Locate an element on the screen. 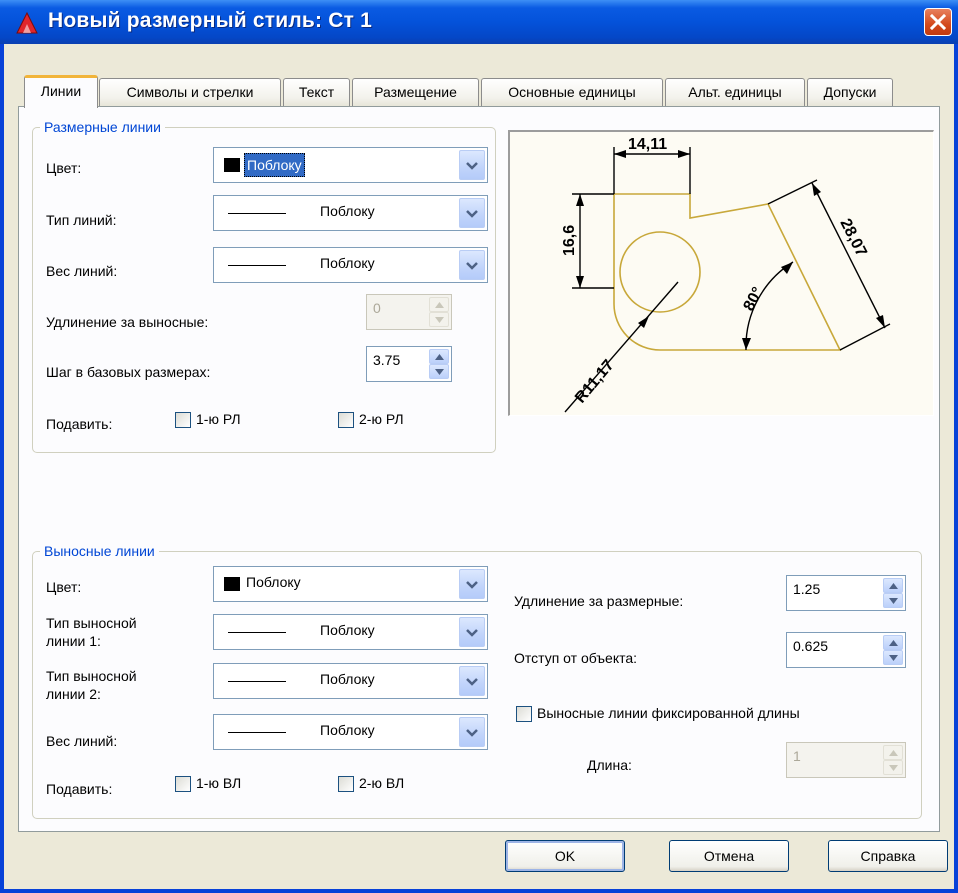 This screenshot has width=958, height=893. dim-lineweight-label: Вес линий: is located at coordinates (82, 271).